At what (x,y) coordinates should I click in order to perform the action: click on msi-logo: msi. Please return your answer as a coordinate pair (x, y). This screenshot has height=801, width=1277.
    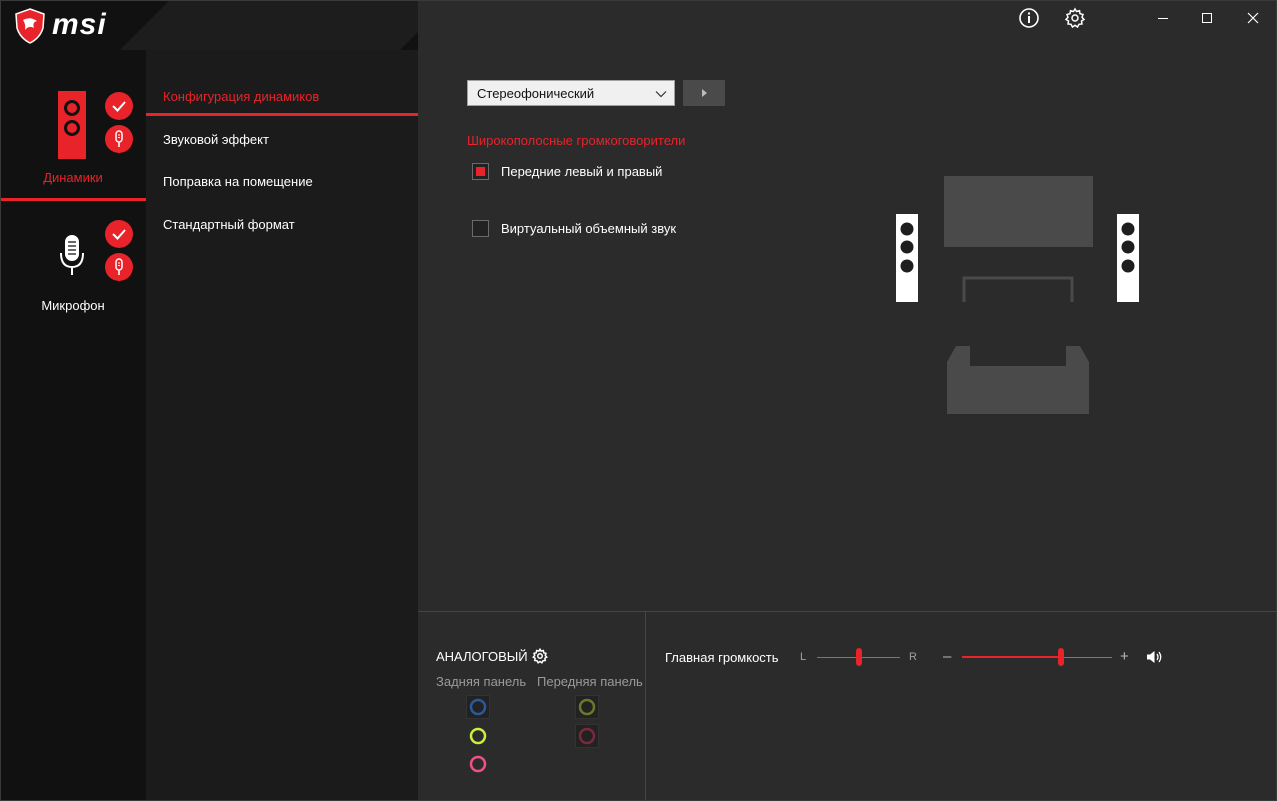
    Looking at the image, I should click on (76, 27).